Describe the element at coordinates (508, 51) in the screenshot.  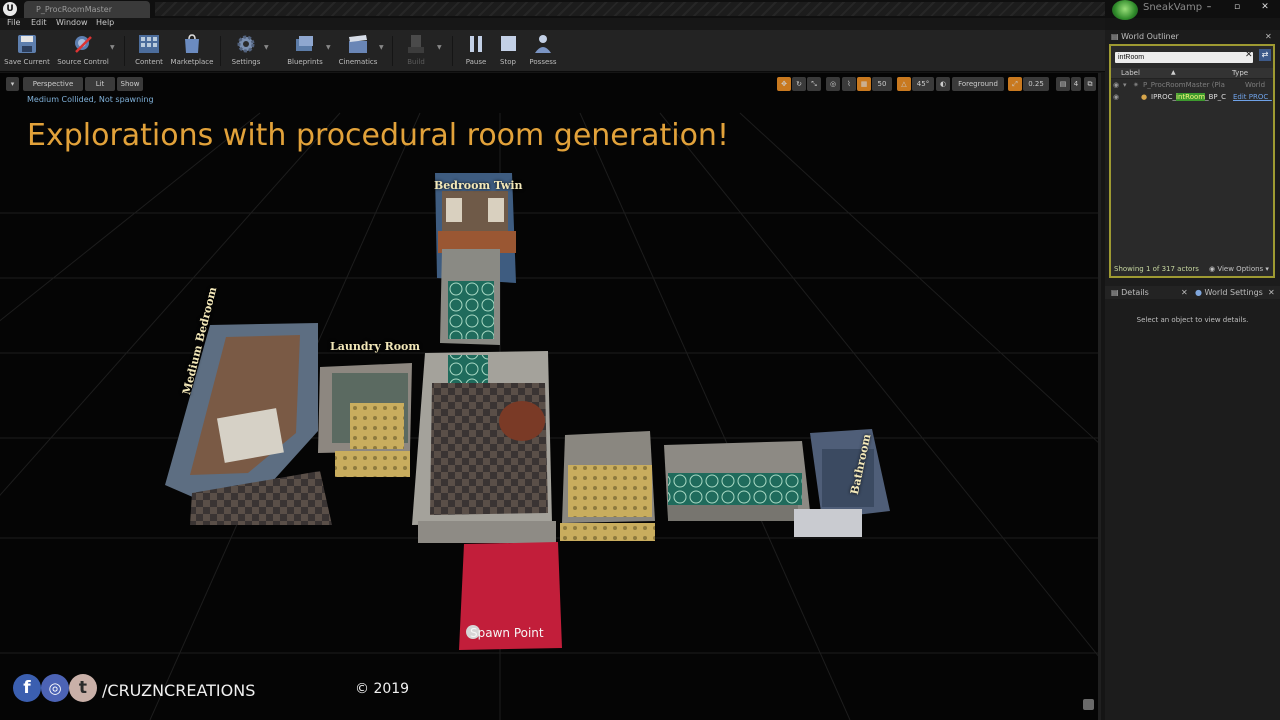
I see `stop-button: Stop` at that location.